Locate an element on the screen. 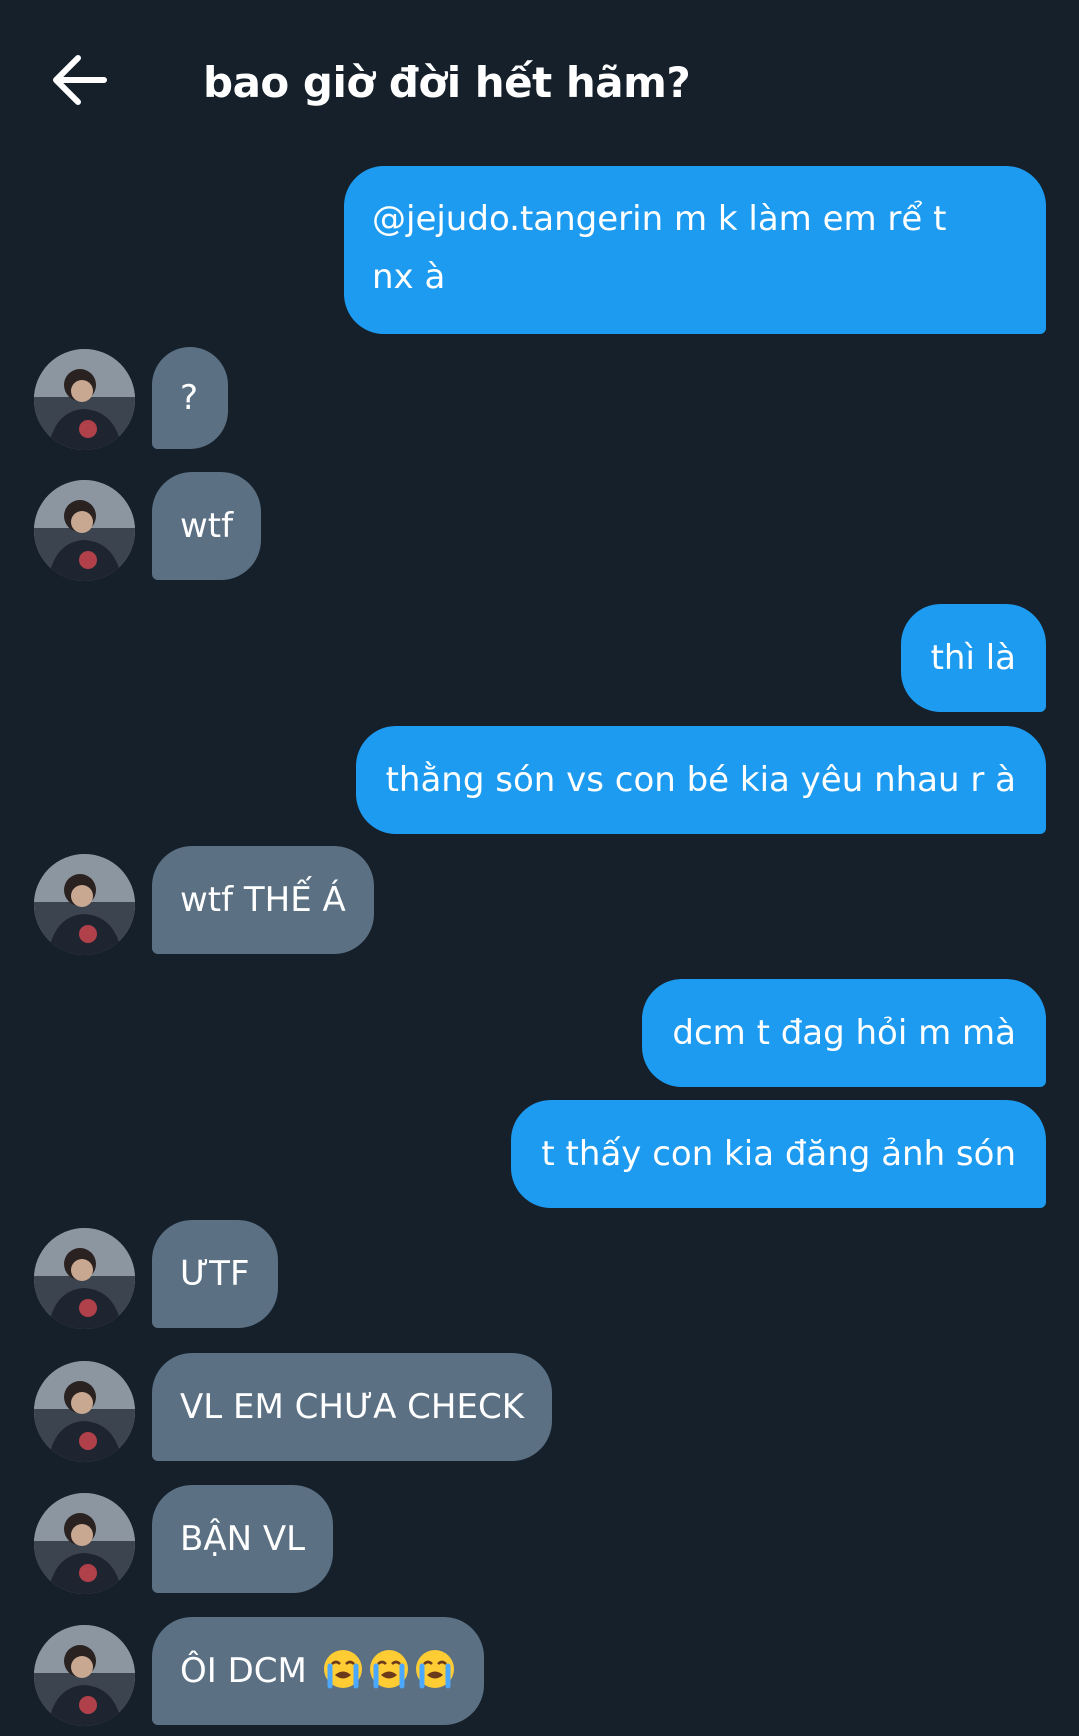 This screenshot has height=1736, width=1079. message-text: t thấy con kia đăng ảnh són is located at coordinates (778, 1154).